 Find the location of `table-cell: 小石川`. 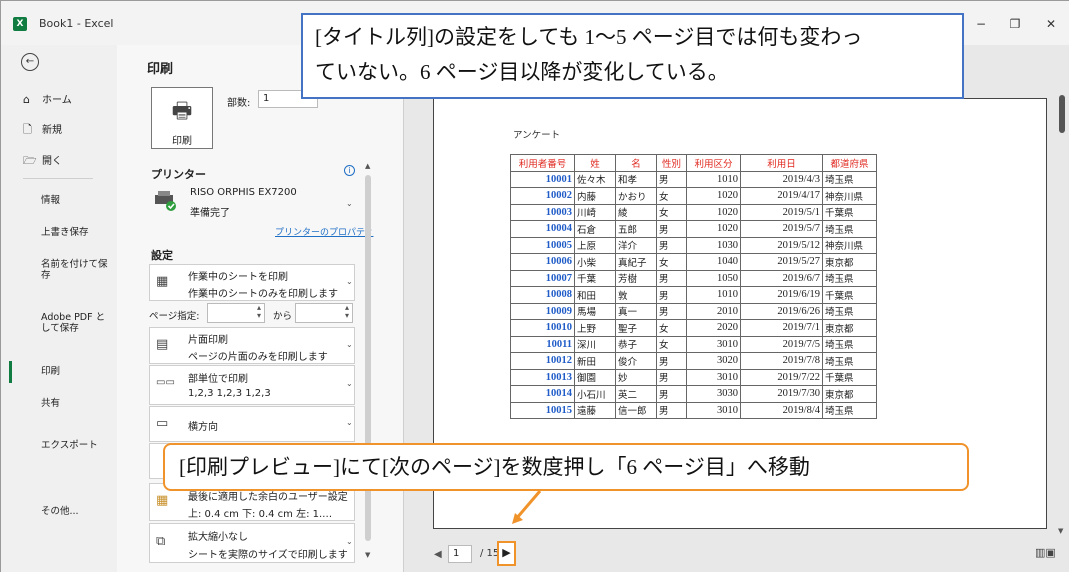

table-cell: 小石川 is located at coordinates (595, 394).